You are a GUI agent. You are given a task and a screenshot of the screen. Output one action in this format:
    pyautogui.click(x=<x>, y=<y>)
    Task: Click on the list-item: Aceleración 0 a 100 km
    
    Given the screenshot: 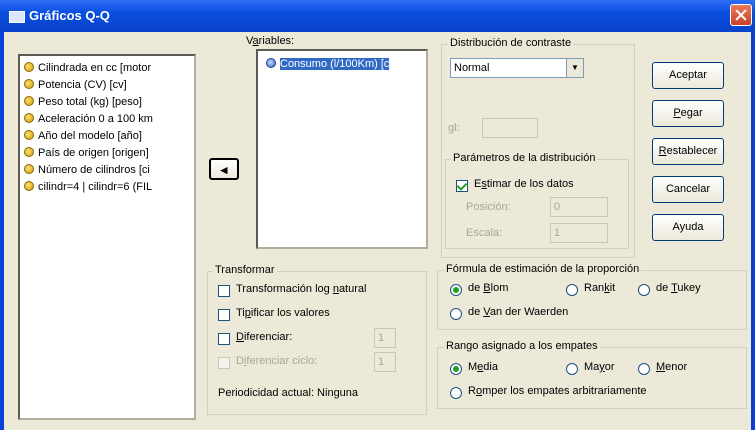 What is the action you would take?
    pyautogui.click(x=88, y=119)
    